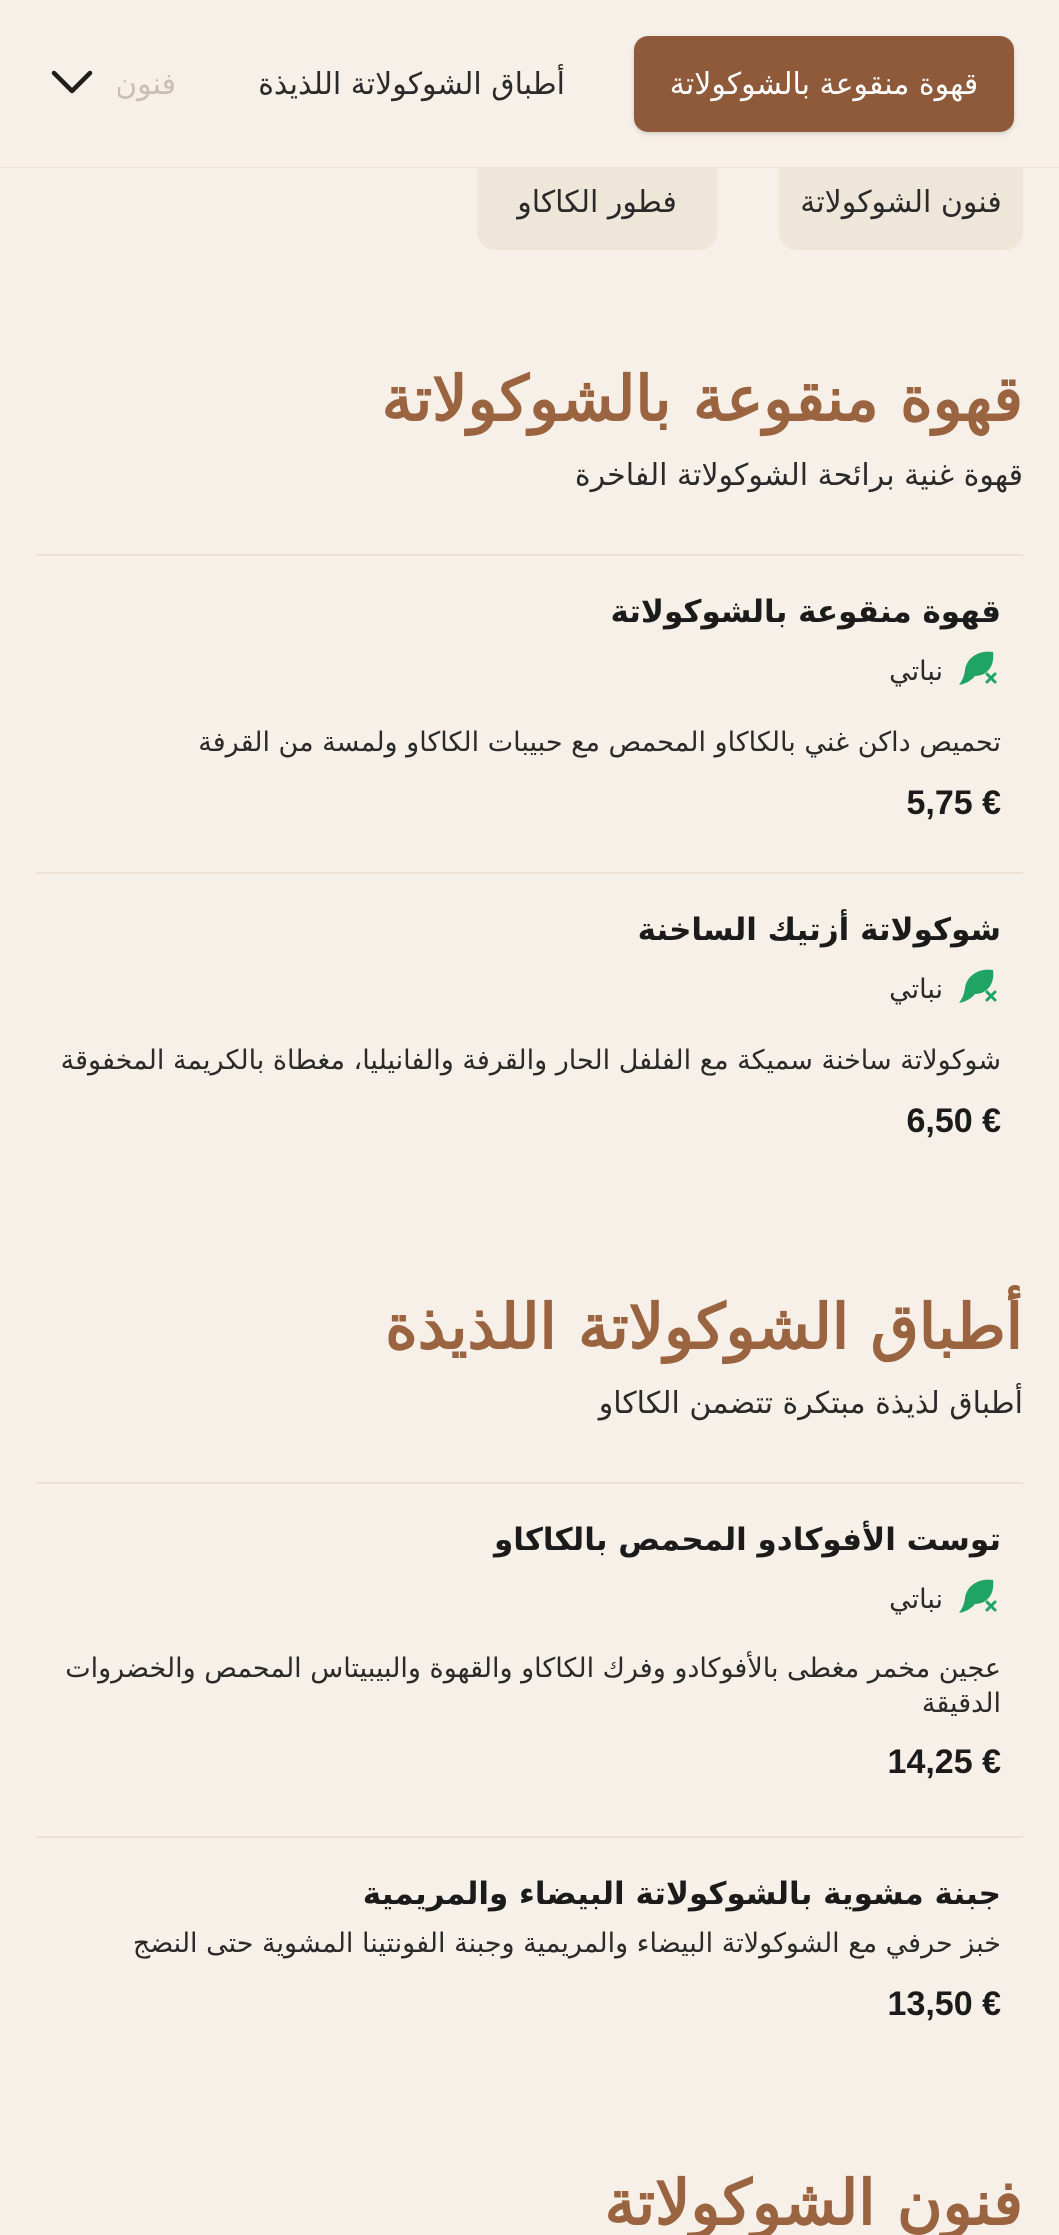 This screenshot has height=2235, width=1059. I want to click on section-subtitle: أطباق لذيذة مبتكرة تتضمن الكاكاو, so click(810, 1403).